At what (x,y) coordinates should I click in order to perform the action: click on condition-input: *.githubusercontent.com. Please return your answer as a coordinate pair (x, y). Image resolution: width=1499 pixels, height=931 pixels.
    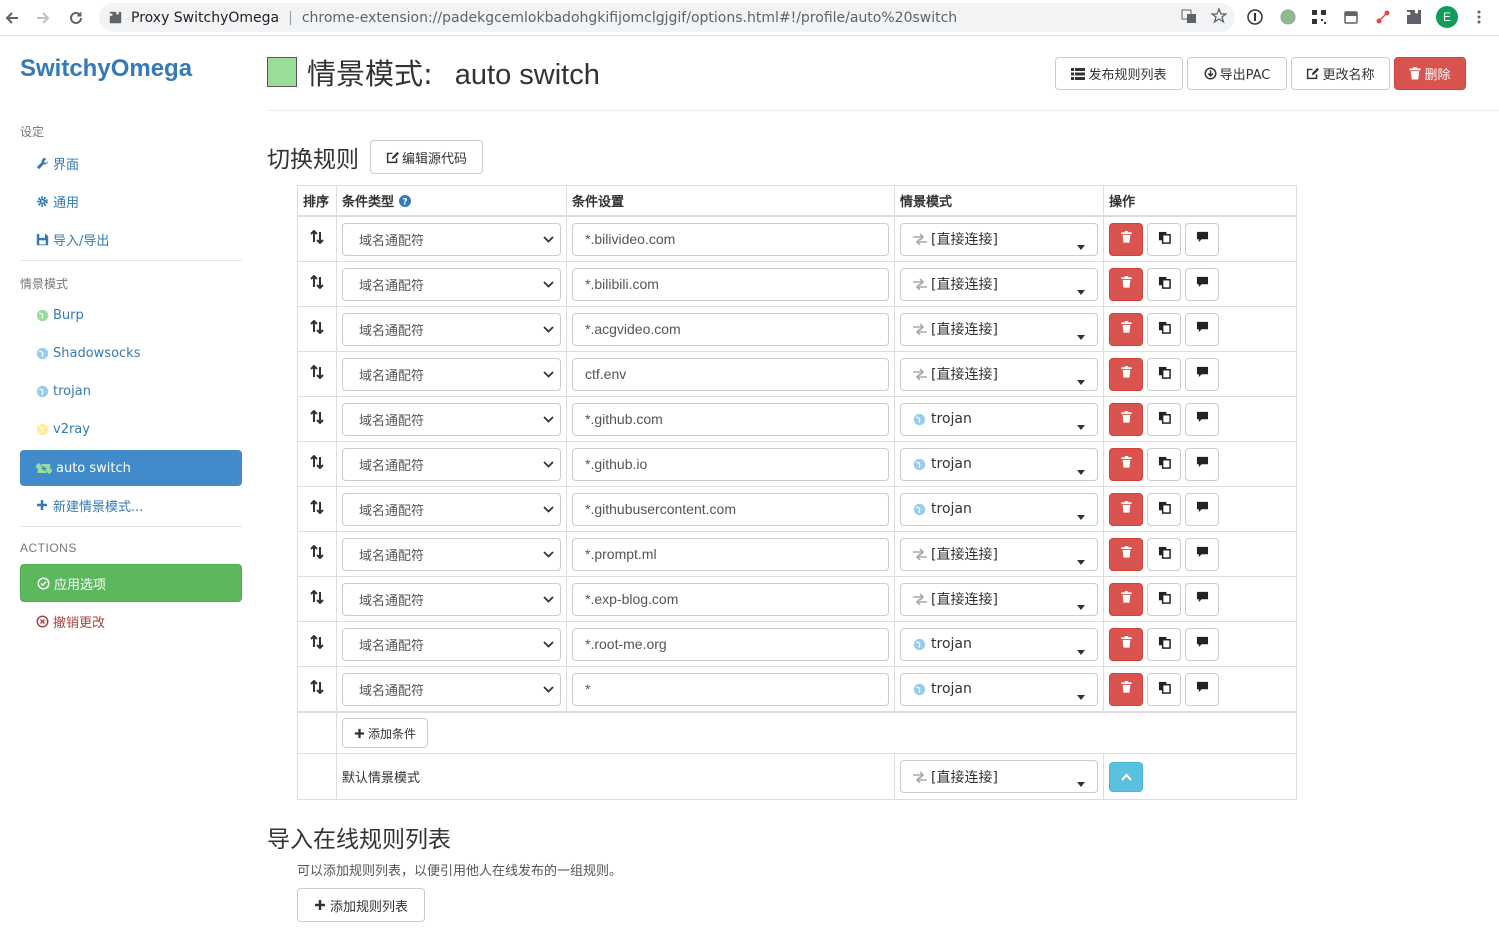
    Looking at the image, I should click on (730, 509).